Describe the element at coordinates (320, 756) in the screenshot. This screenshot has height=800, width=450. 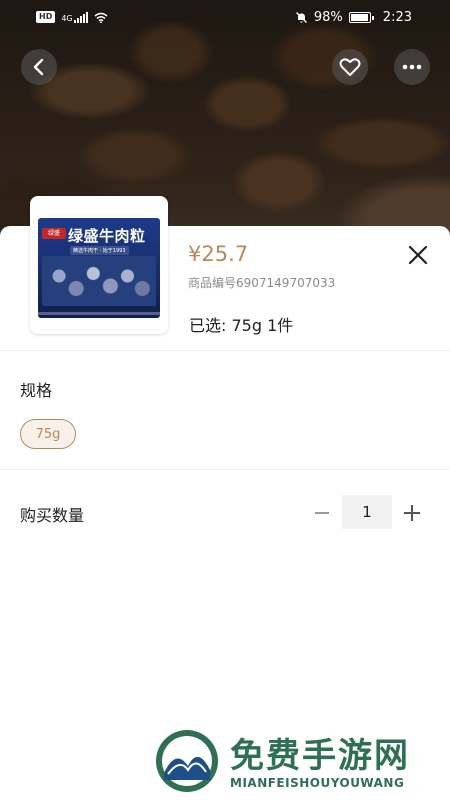
I see `watermark-title: 免费手游网` at that location.